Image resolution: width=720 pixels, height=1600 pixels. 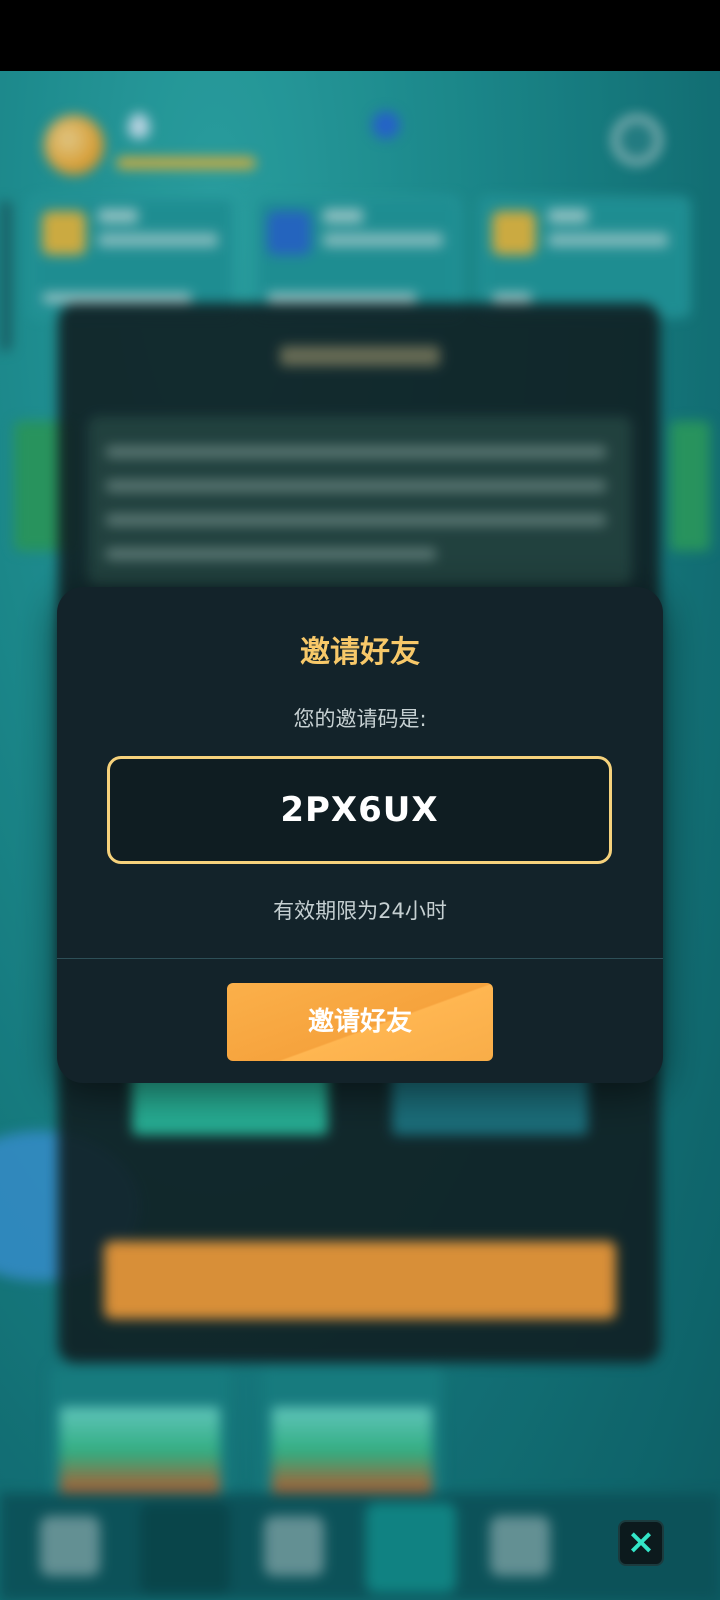 What do you see at coordinates (411, 1548) in the screenshot?
I see `nav-item-highlight` at bounding box center [411, 1548].